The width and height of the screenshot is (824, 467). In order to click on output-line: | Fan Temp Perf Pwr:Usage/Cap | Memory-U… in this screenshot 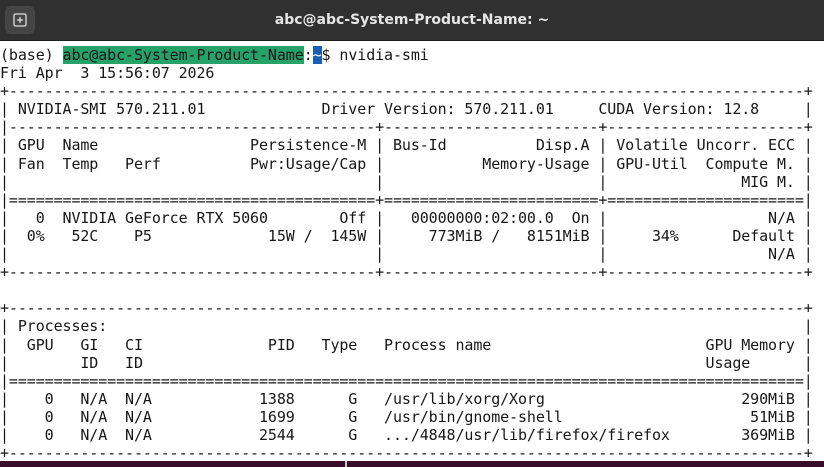, I will do `click(406, 163)`.